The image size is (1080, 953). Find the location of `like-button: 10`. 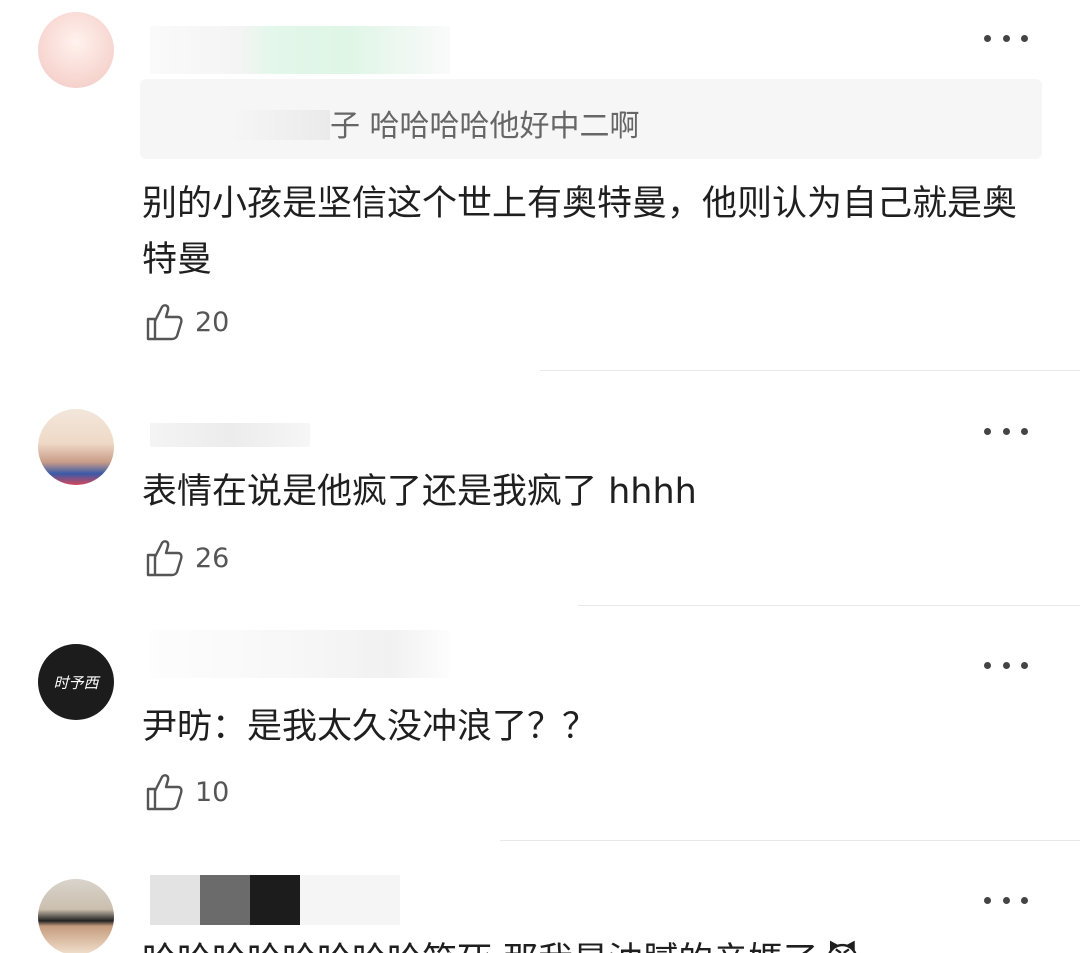

like-button: 10 is located at coordinates (187, 792).